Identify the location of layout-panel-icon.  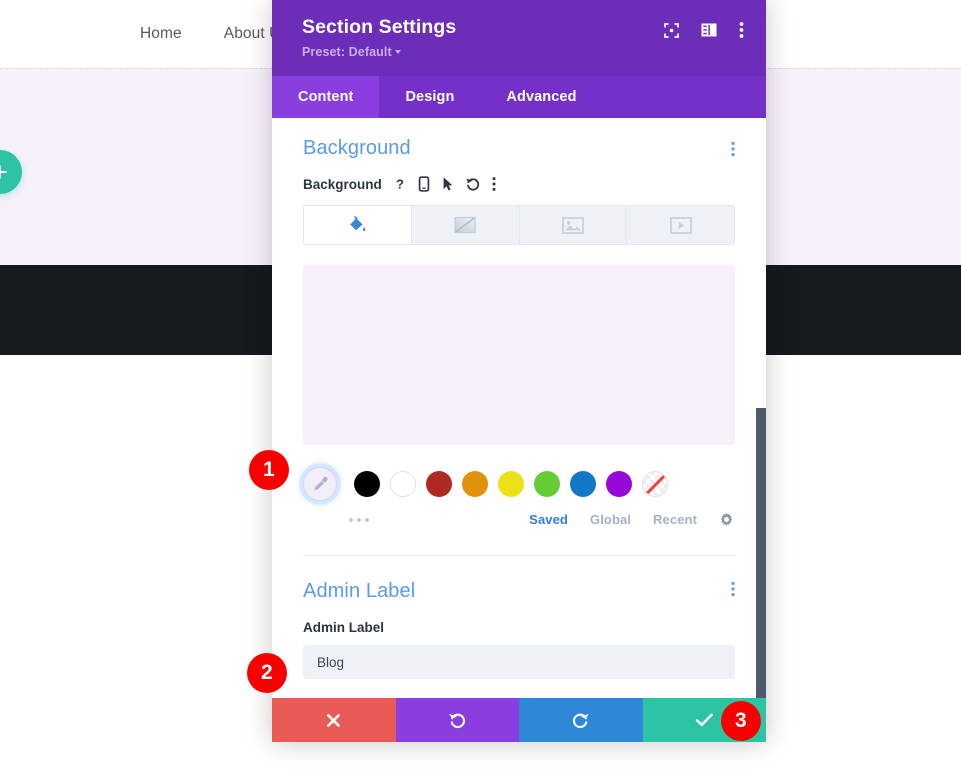
(709, 30).